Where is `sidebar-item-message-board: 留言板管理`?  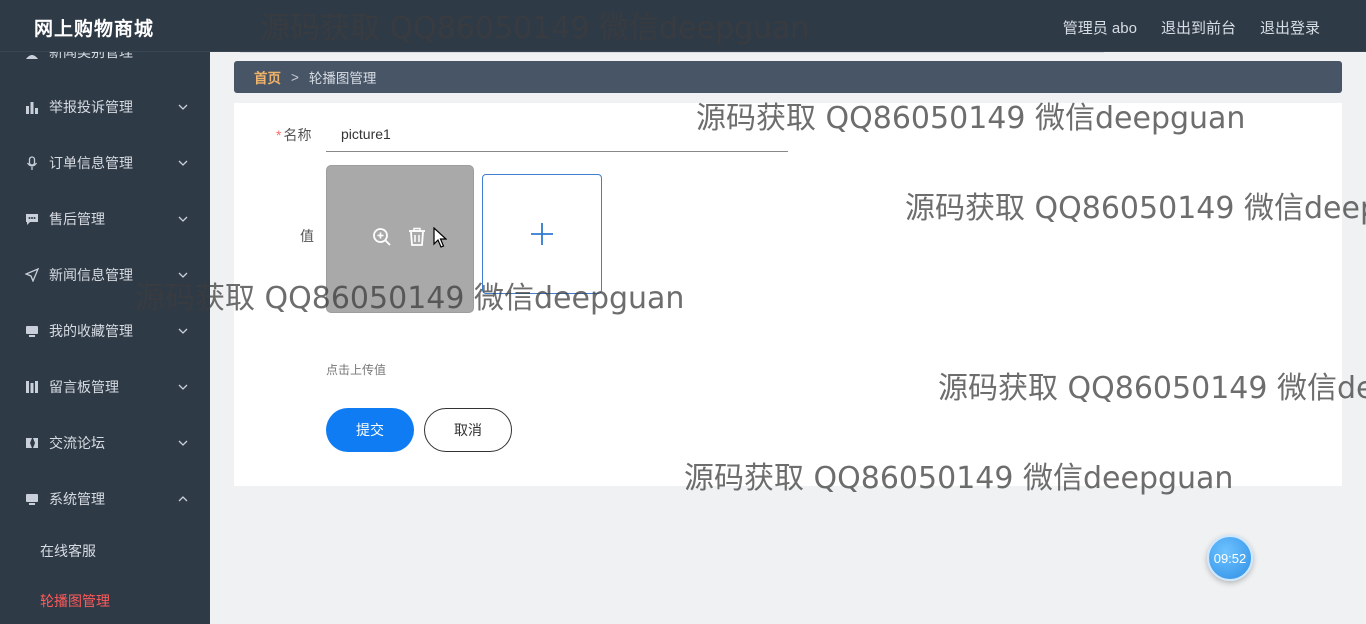 sidebar-item-message-board: 留言板管理 is located at coordinates (105, 387).